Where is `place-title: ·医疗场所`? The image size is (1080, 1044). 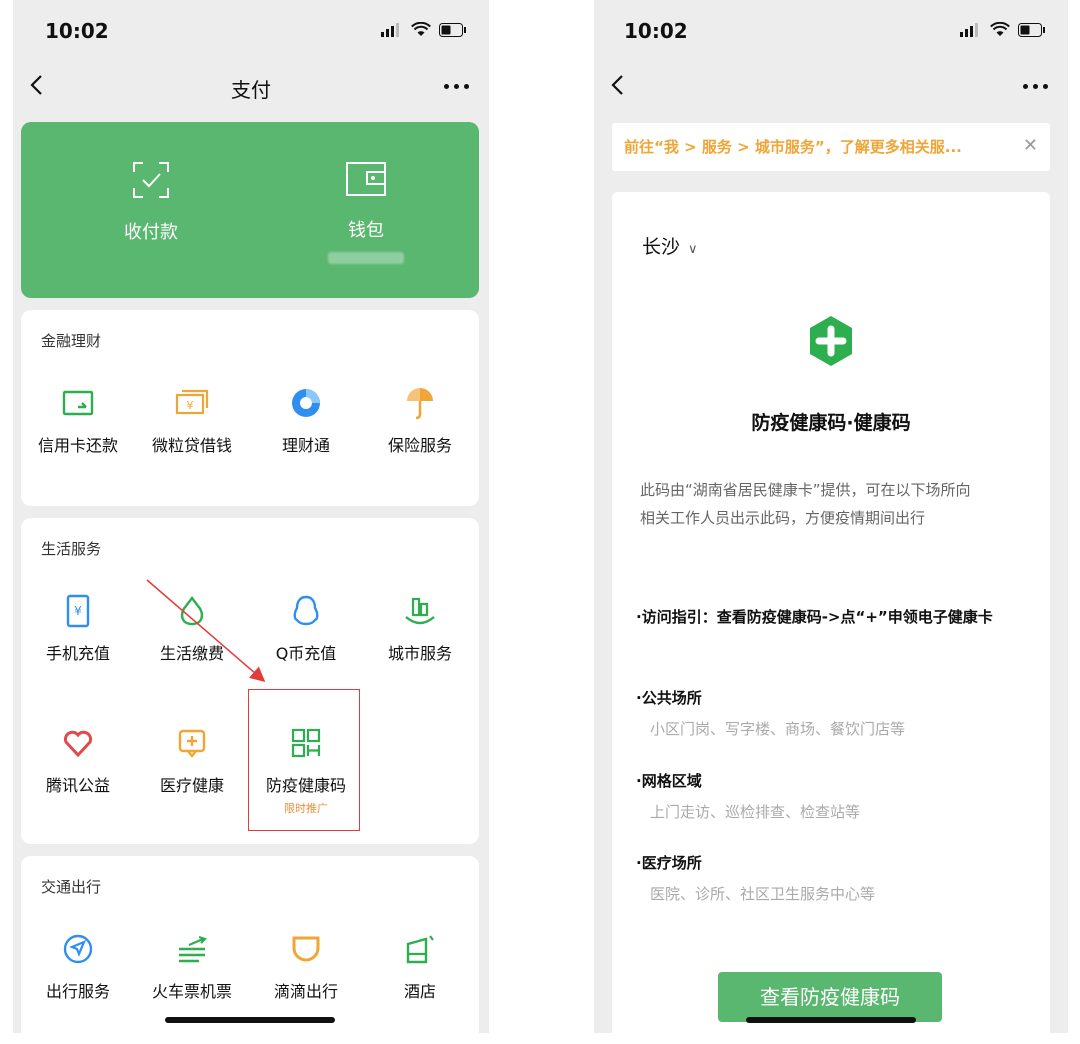 place-title: ·医疗场所 is located at coordinates (669, 863).